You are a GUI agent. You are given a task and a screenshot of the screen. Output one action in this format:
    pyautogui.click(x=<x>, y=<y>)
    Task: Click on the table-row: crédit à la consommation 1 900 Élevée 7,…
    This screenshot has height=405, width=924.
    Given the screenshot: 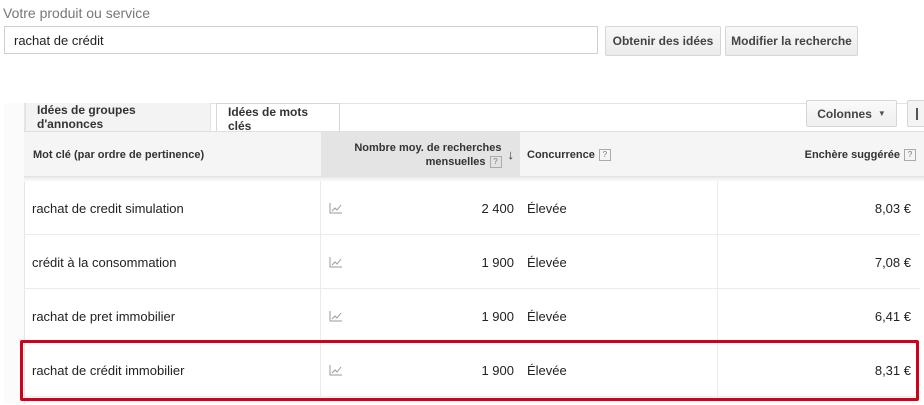 What is the action you would take?
    pyautogui.click(x=472, y=262)
    